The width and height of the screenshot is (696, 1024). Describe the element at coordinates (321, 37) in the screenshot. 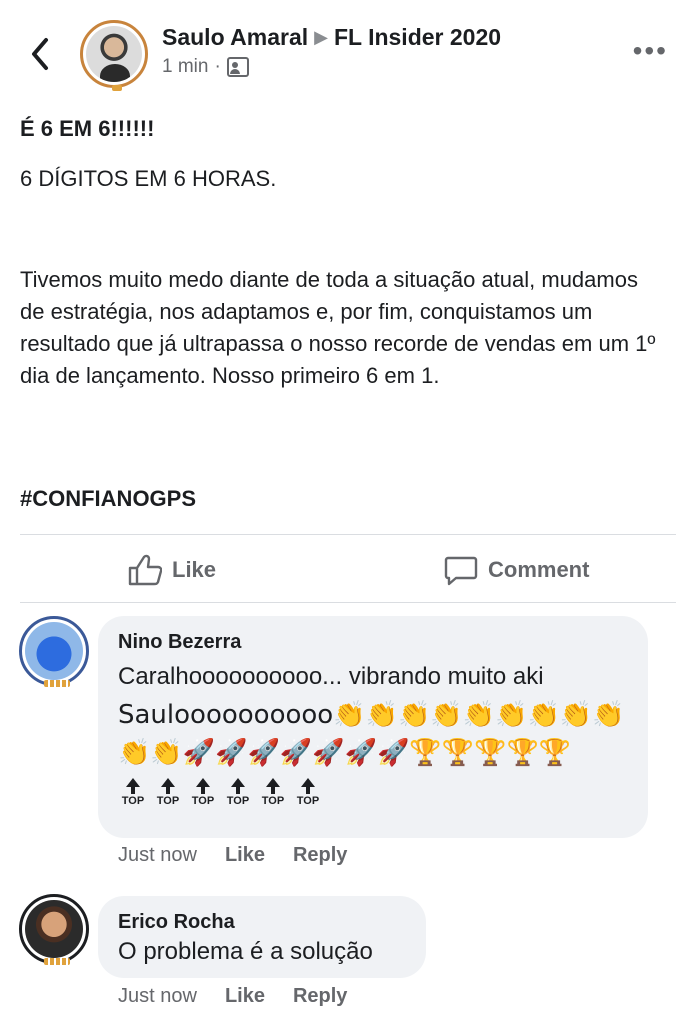

I see `triangle-right-icon: ▶` at that location.